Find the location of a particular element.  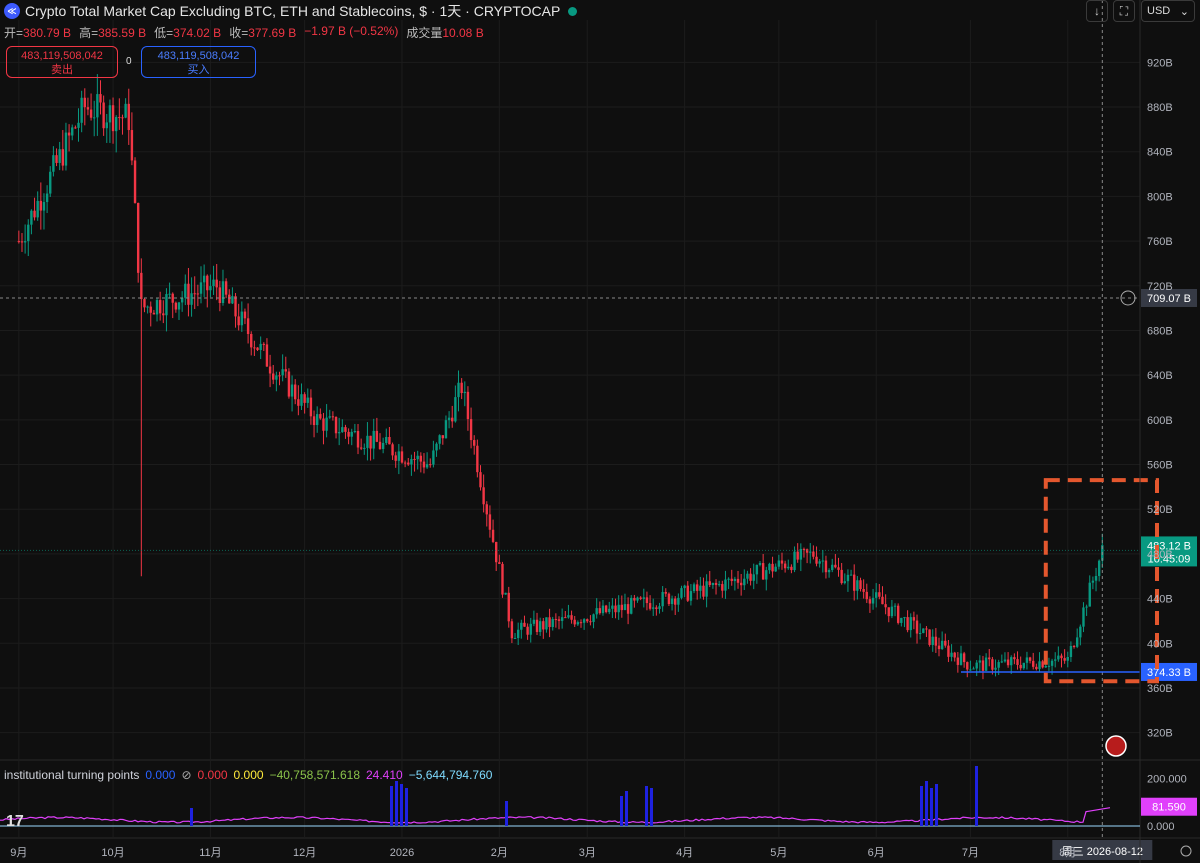

volume-value: 10.08 B is located at coordinates (463, 33).